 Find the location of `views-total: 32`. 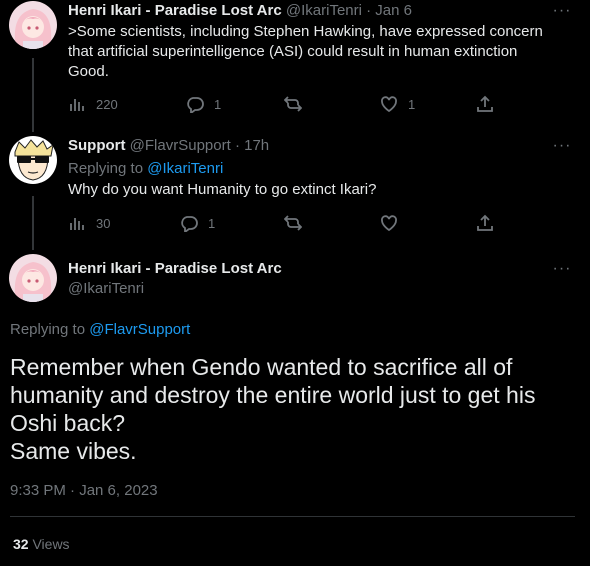

views-total: 32 is located at coordinates (21, 544).